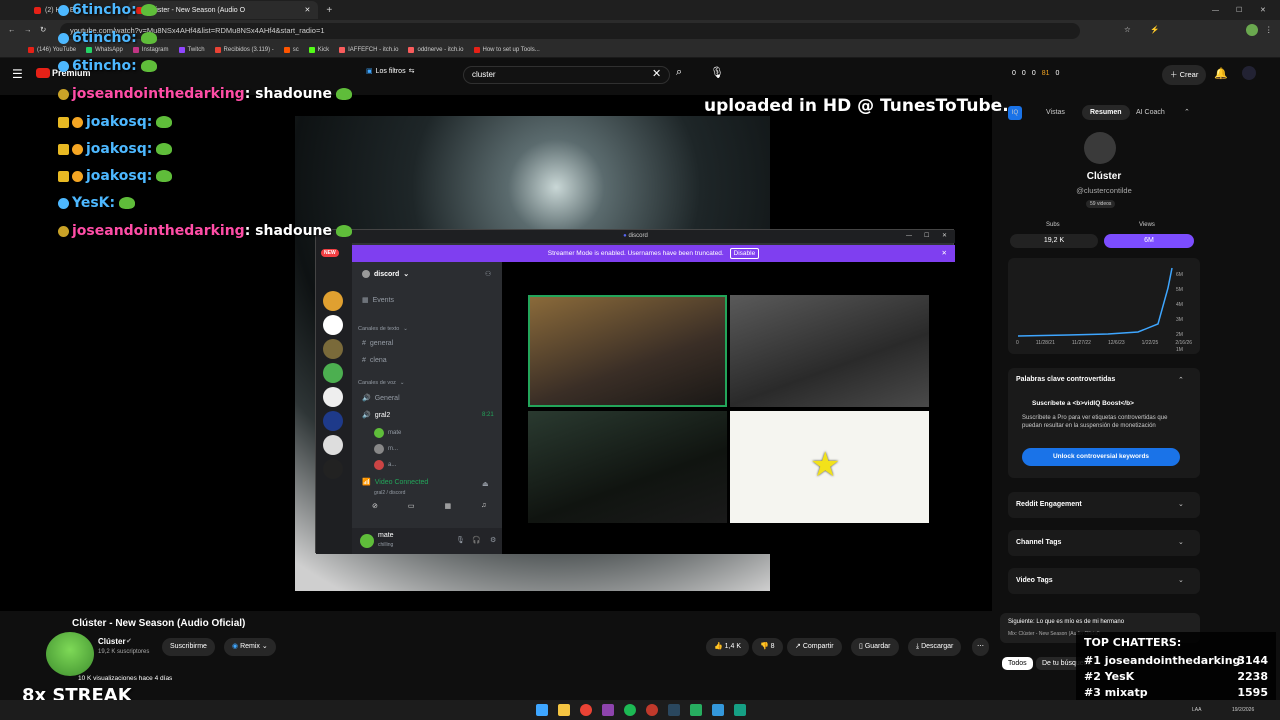 This screenshot has height=720, width=1280. I want to click on bookmark-item: Instagram, so click(150, 49).